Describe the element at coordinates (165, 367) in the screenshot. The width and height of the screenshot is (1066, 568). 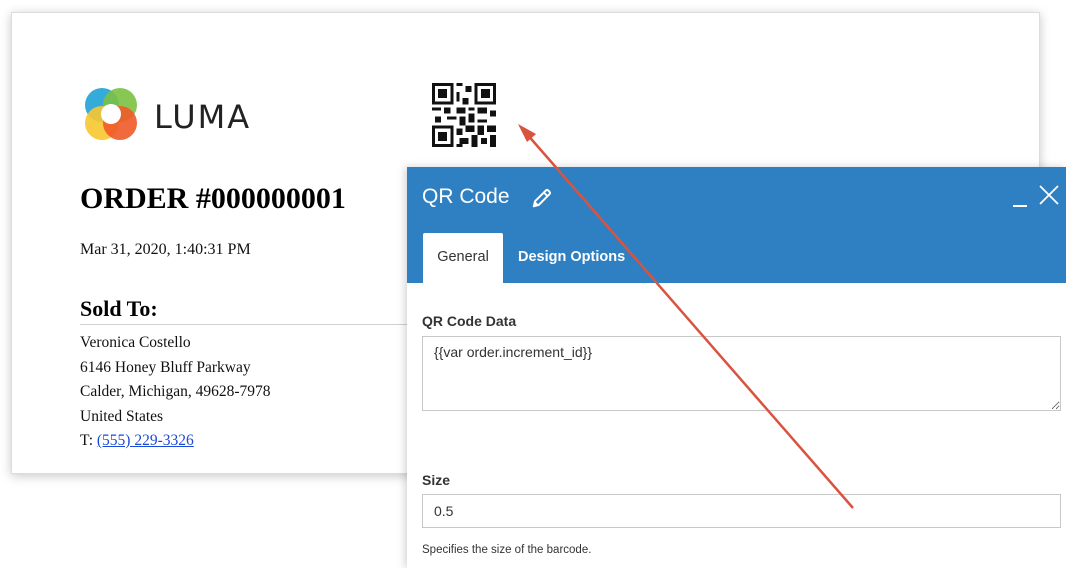
I see `customer-street: 6146 Honey Bluff Parkway` at that location.